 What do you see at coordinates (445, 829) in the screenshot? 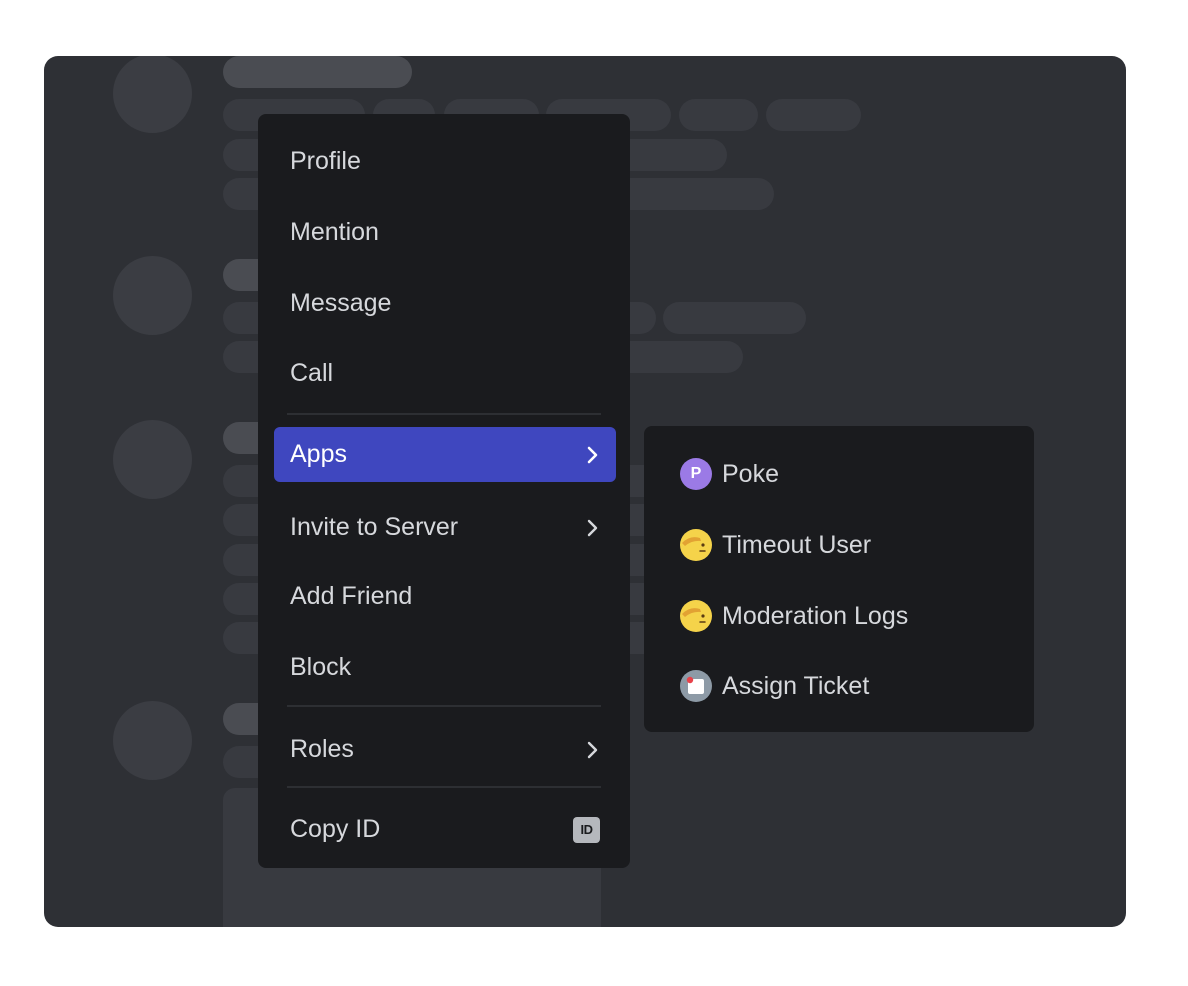
I see `menu-item-copy-id: Copy ID ID` at bounding box center [445, 829].